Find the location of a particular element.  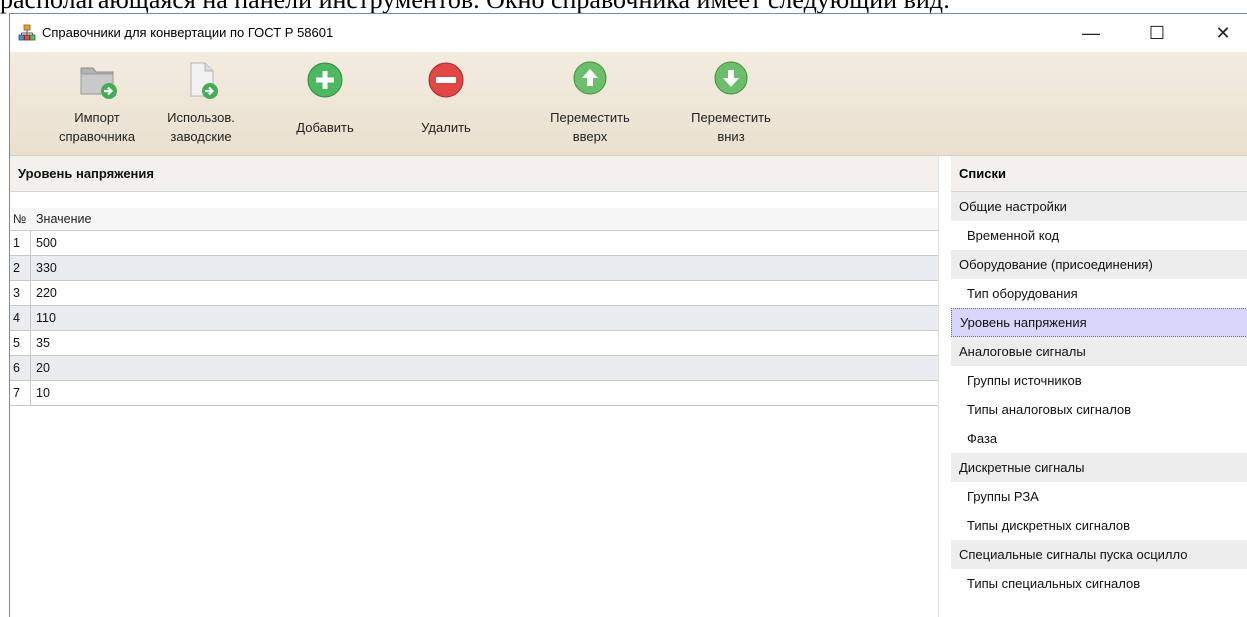

row-value: 220 is located at coordinates (484, 293).